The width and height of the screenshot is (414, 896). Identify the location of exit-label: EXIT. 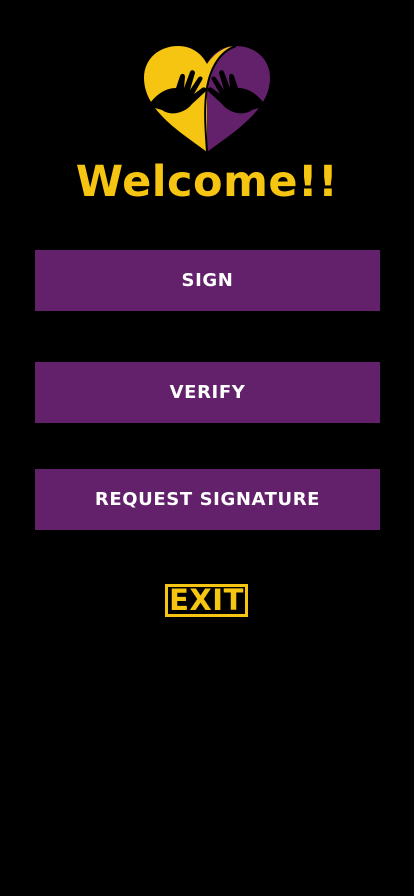
(206, 600).